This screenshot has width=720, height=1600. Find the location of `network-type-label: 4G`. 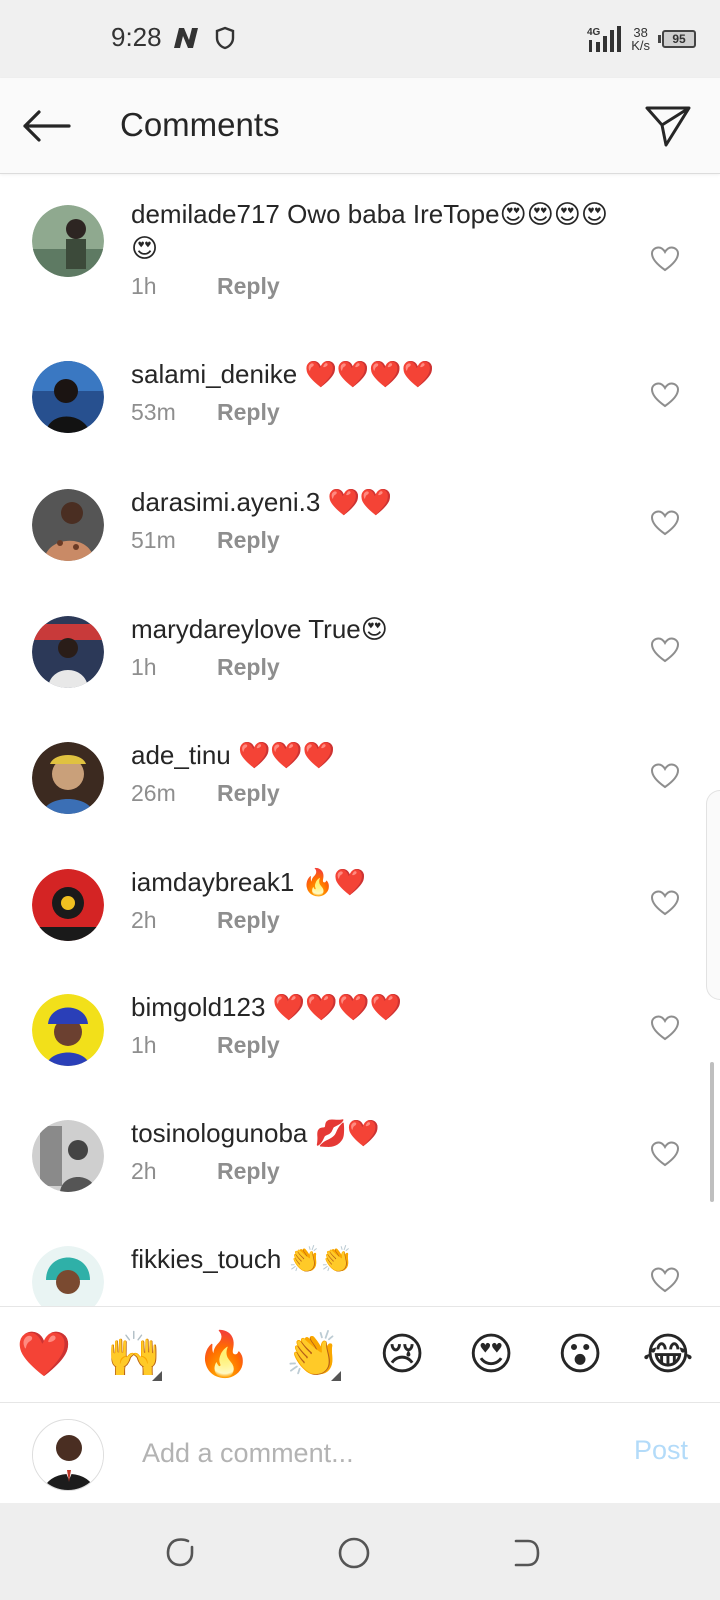

network-type-label: 4G is located at coordinates (594, 32).